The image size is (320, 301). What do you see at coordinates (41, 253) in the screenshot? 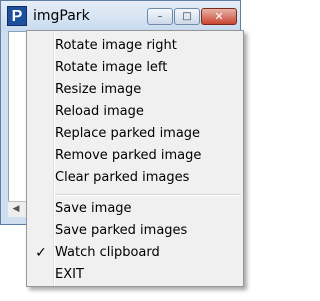
I see `checkmark-icon: ✓` at bounding box center [41, 253].